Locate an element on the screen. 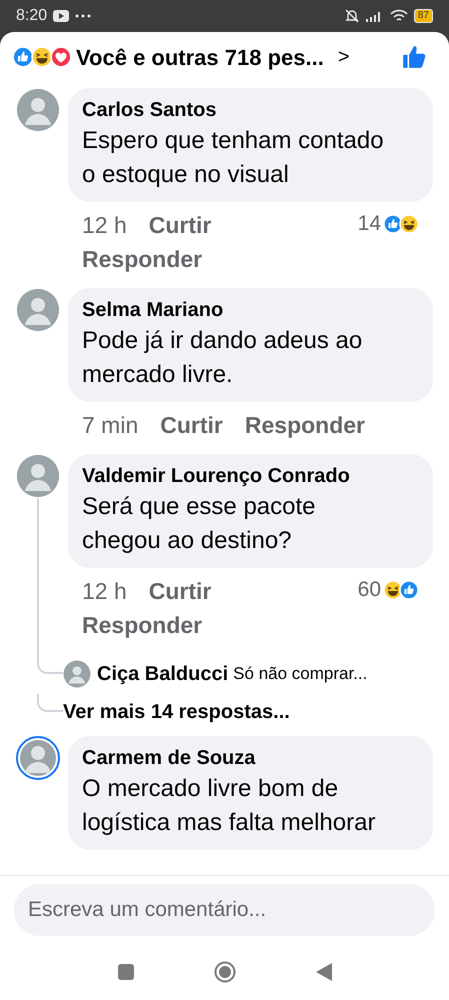 This screenshot has height=1000, width=449. comment-author: Carlos Santos is located at coordinates (250, 110).